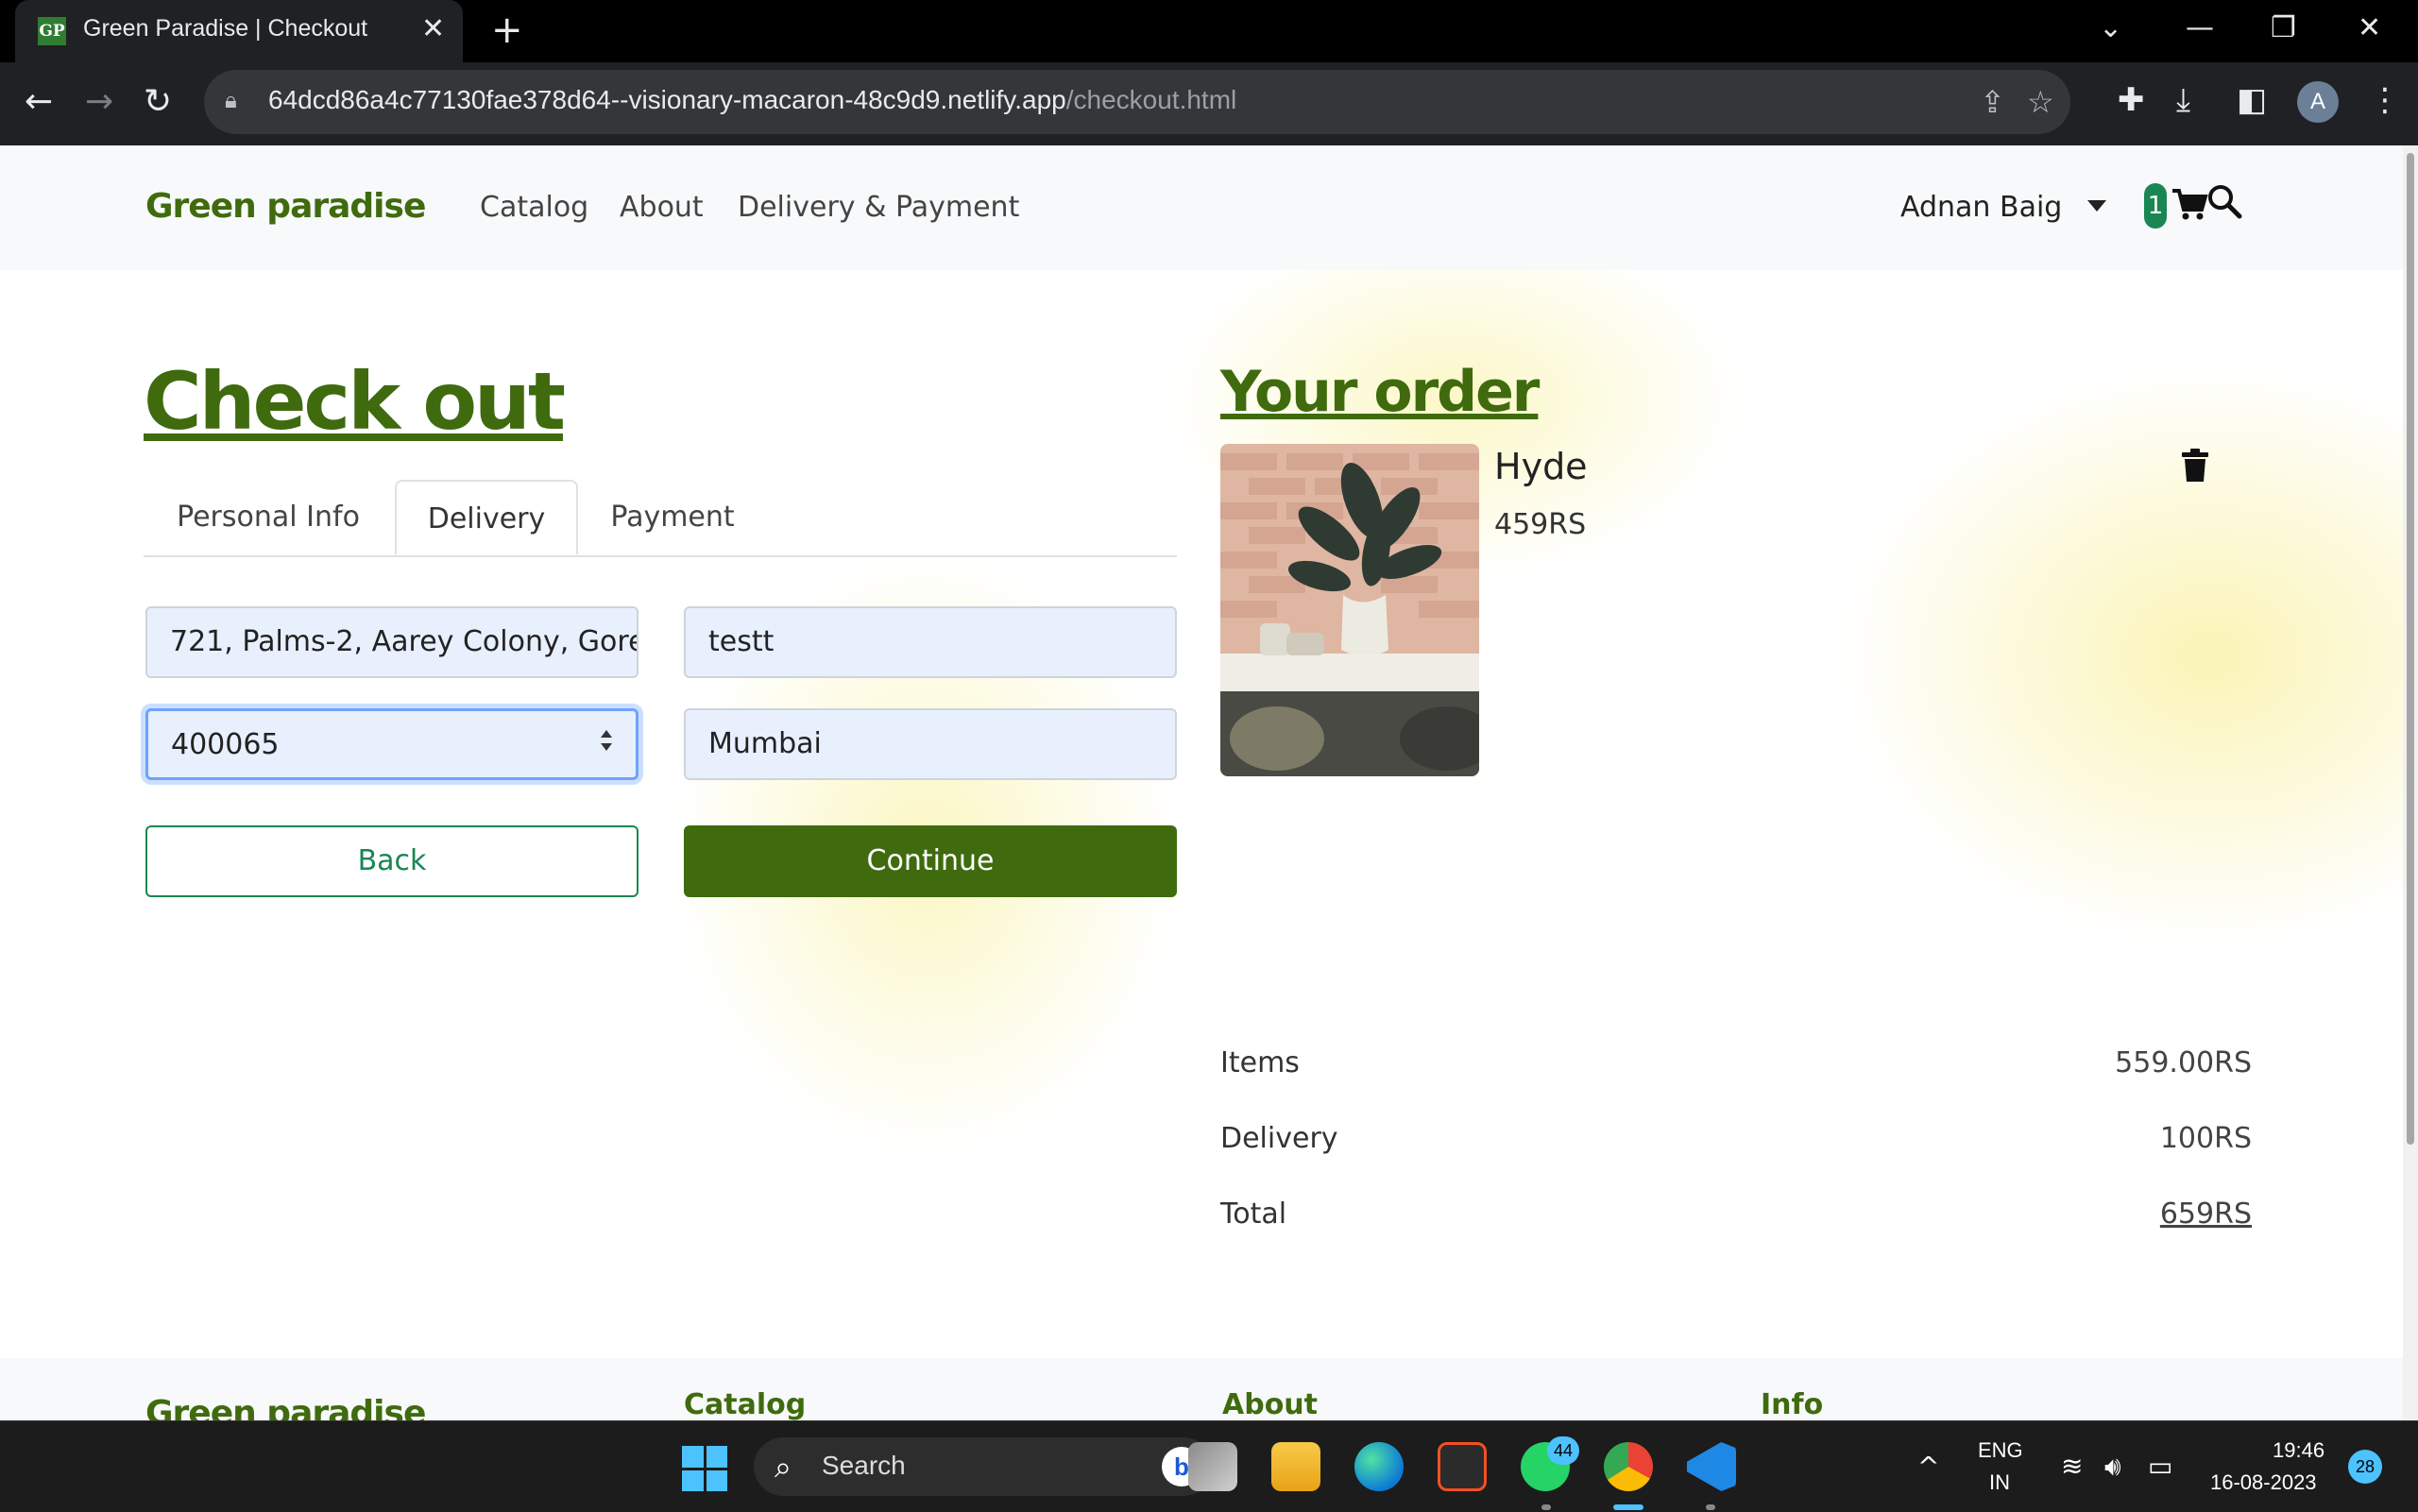 The width and height of the screenshot is (2418, 1512). What do you see at coordinates (931, 642) in the screenshot?
I see `address-line2-field: testt` at bounding box center [931, 642].